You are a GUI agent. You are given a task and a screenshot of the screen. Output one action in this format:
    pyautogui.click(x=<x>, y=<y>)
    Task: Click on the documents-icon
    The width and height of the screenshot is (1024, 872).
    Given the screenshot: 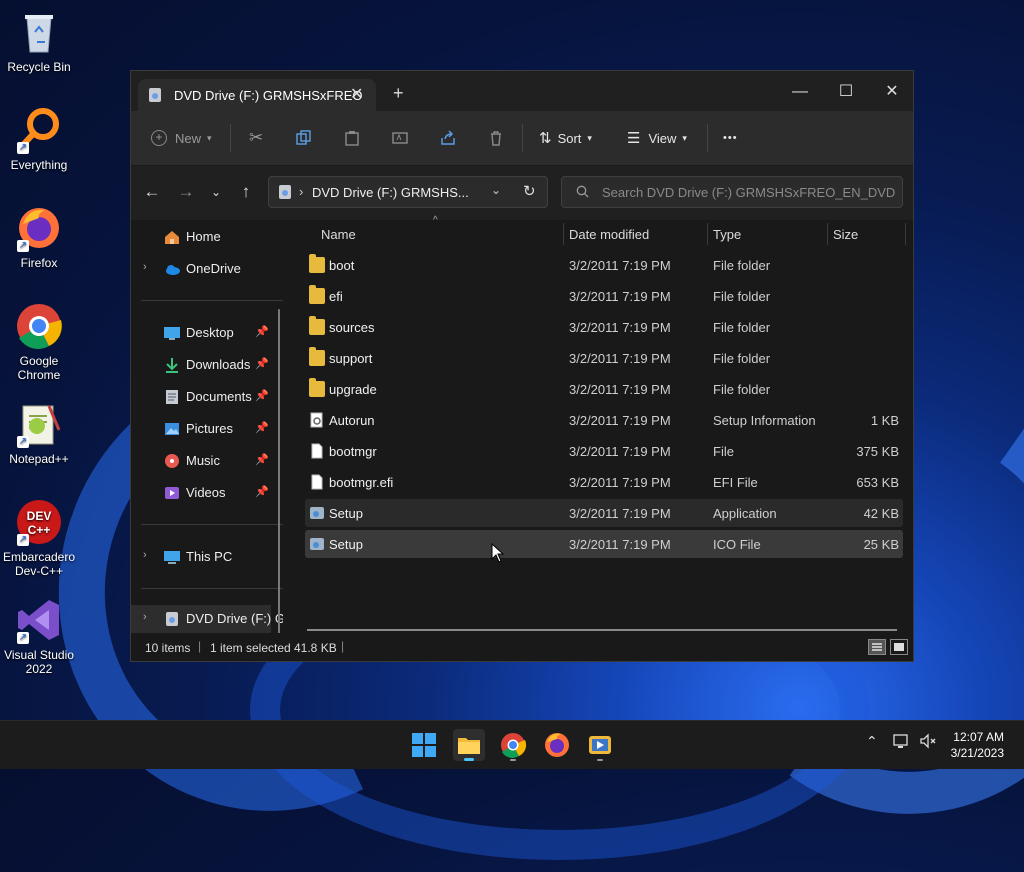 What is the action you would take?
    pyautogui.click(x=172, y=397)
    